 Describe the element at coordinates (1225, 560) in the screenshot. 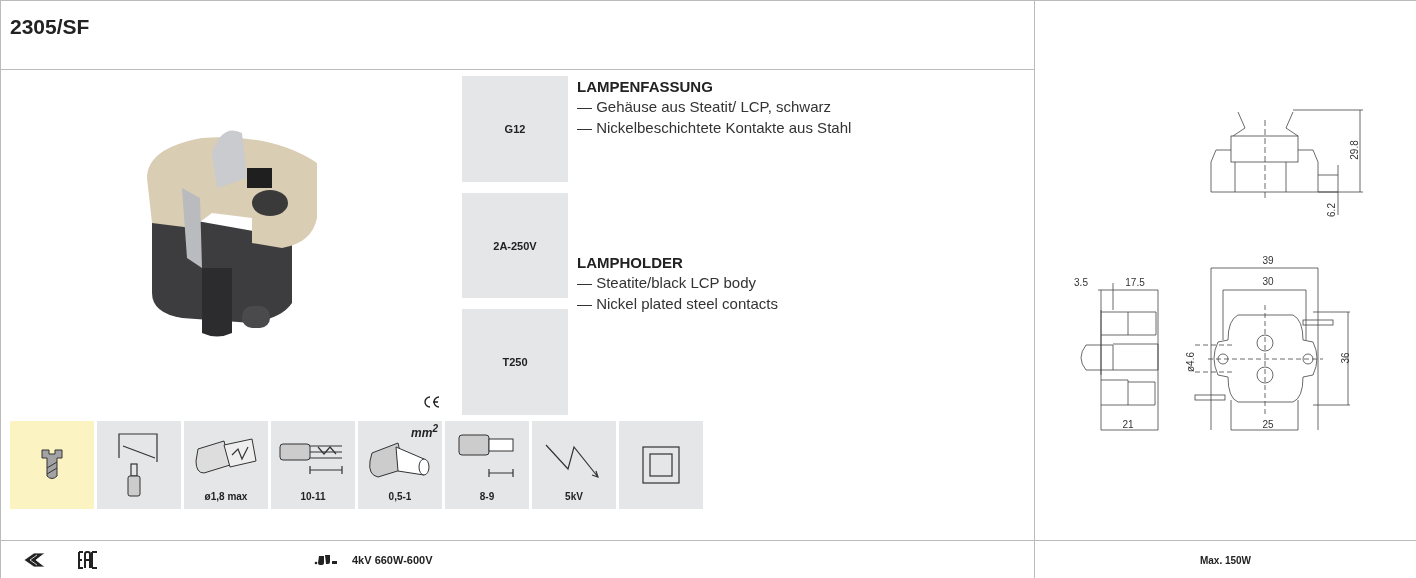

I see `max-power-text: Max. 150W` at that location.